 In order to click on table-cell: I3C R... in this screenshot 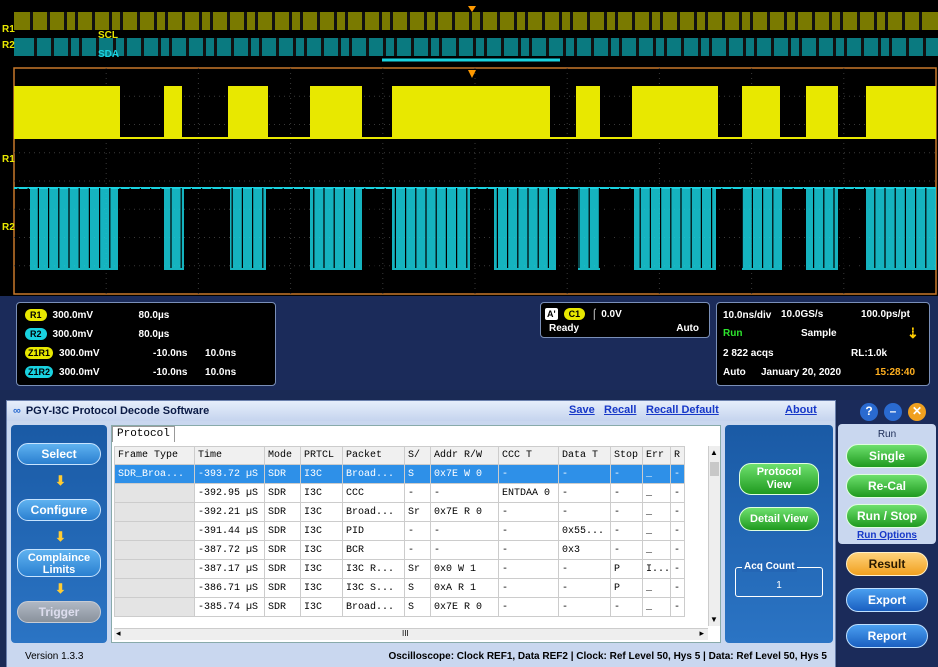, I will do `click(373, 569)`.